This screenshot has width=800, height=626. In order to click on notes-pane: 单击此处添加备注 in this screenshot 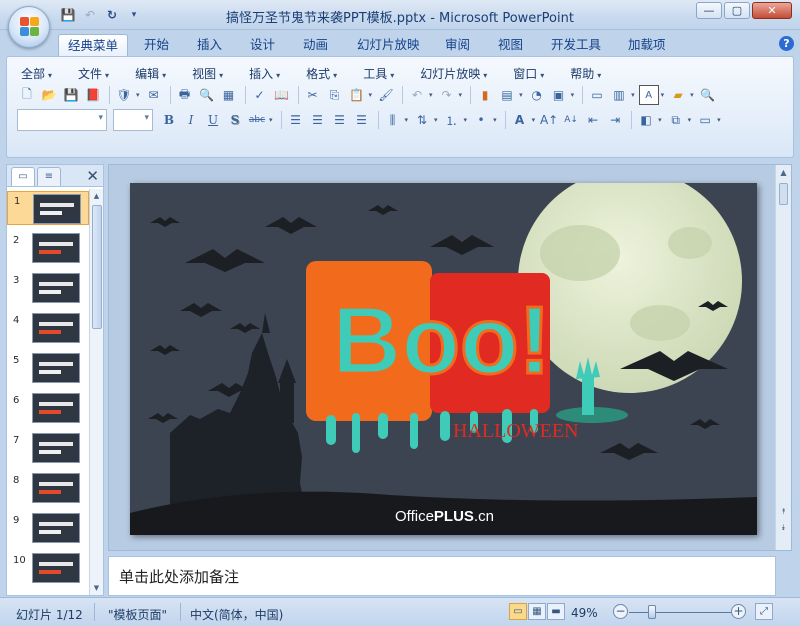, I will do `click(442, 576)`.